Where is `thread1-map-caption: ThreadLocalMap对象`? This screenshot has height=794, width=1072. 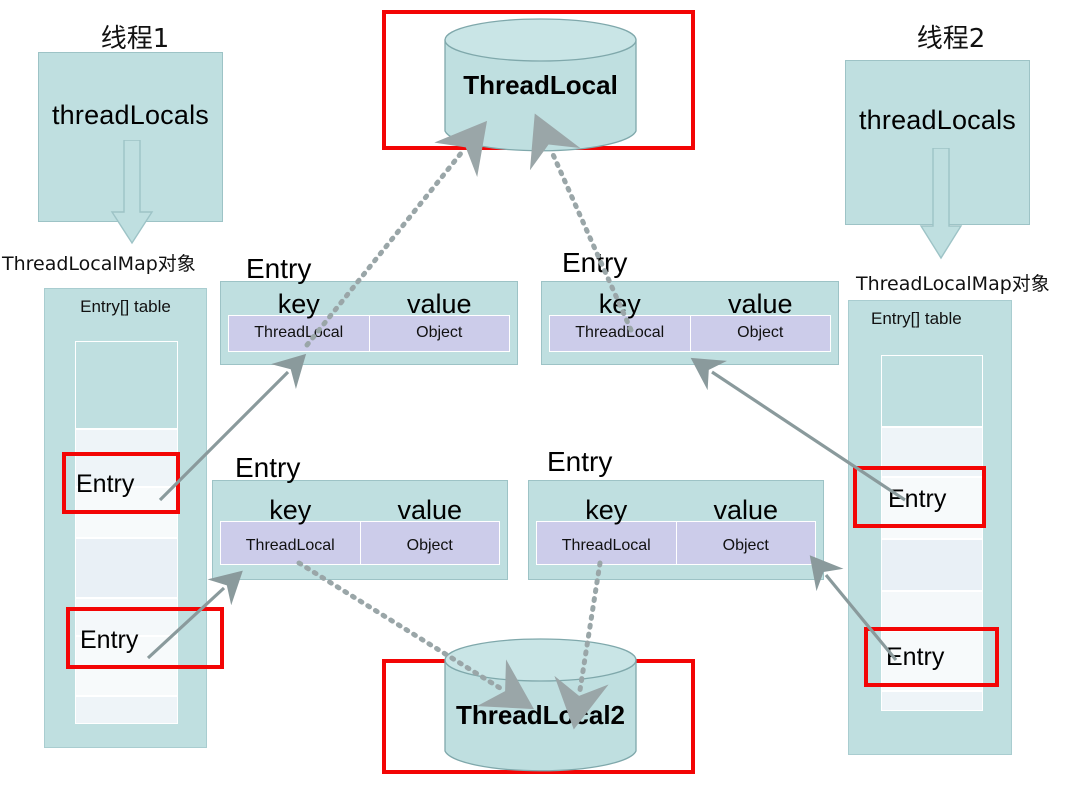 thread1-map-caption: ThreadLocalMap对象 is located at coordinates (99, 264).